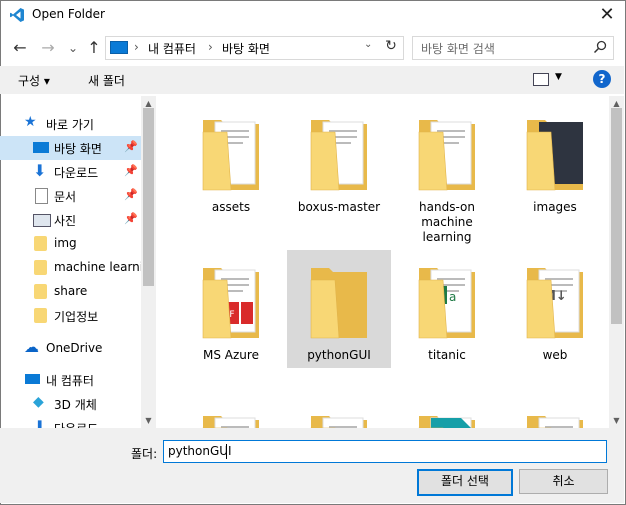 This screenshot has height=505, width=626. What do you see at coordinates (65, 197) in the screenshot?
I see `sidebar-item-label: 문서` at bounding box center [65, 197].